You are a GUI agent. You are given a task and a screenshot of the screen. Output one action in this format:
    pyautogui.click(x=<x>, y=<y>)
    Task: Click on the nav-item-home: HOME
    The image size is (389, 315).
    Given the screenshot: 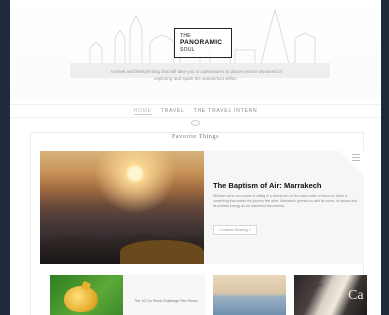 What is the action you would take?
    pyautogui.click(x=142, y=111)
    